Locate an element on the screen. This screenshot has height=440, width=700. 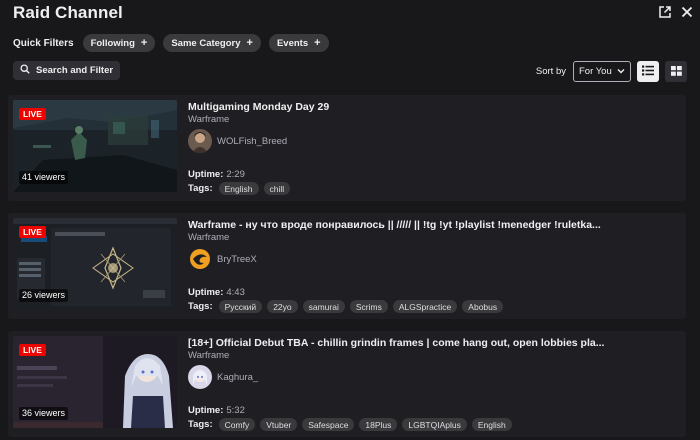
channel-info: BryTreeX is located at coordinates (222, 259).